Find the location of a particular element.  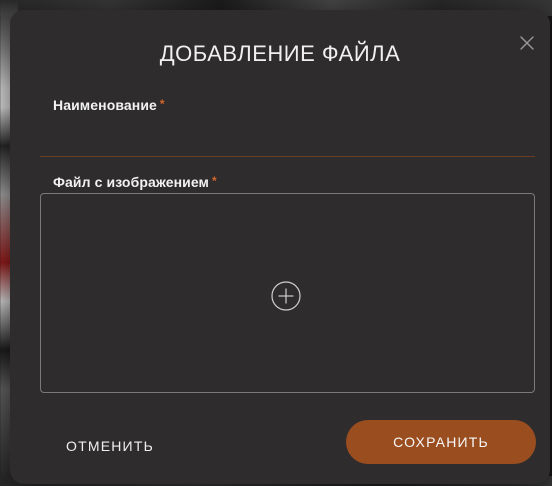

cancel-button: ОТМЕНИТЬ is located at coordinates (110, 446).